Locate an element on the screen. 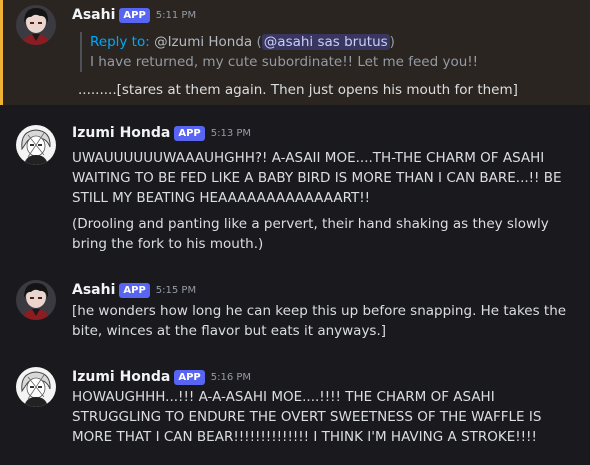 The image size is (590, 465). message-header: Izumi Honda APP 5:16 PM is located at coordinates (161, 377).